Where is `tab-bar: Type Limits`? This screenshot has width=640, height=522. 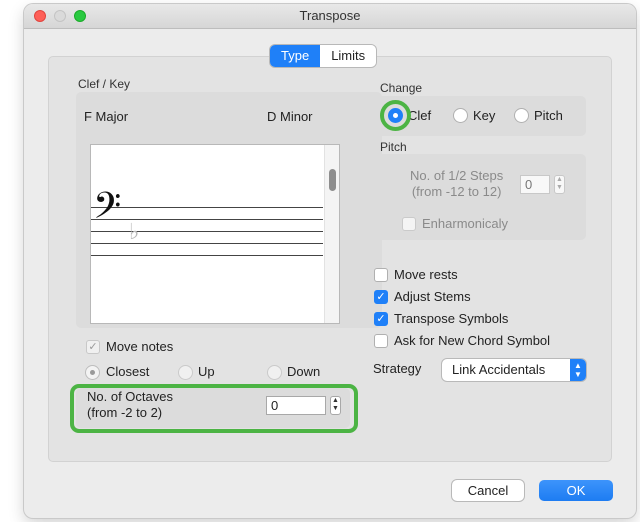
tab-bar: Type Limits is located at coordinates (323, 56).